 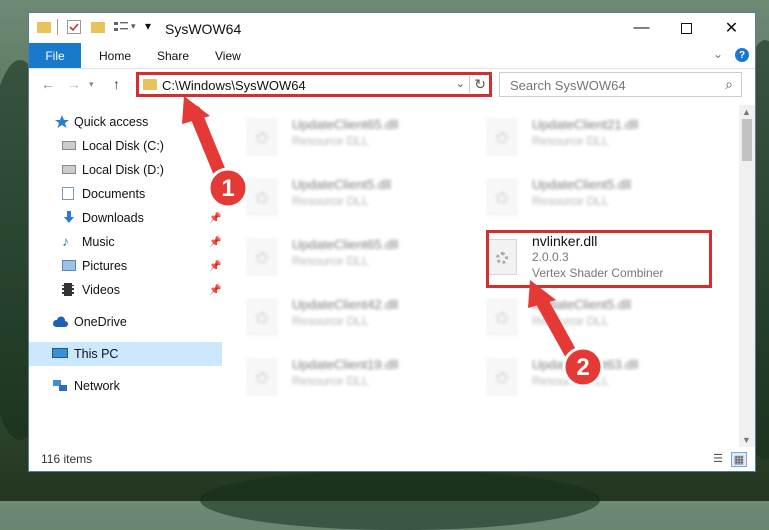 I want to click on sidebar-item-network: Network, so click(x=125, y=386).